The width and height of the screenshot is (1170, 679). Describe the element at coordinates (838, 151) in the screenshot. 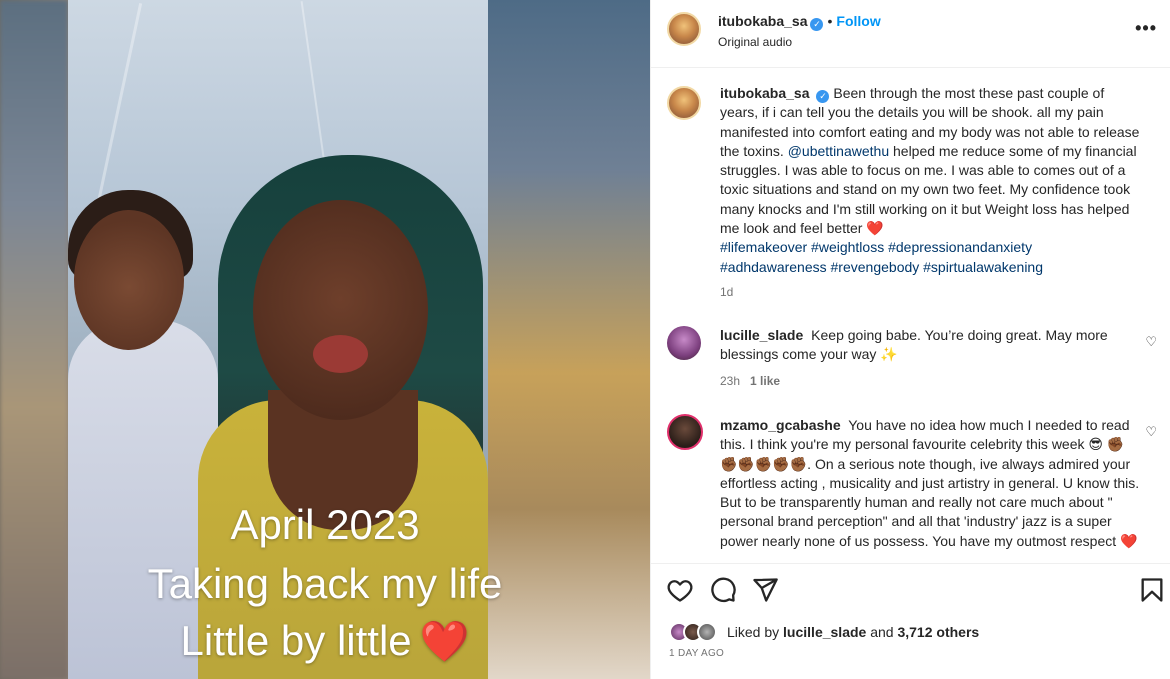

I see `caption-mention-link: @ubettinawethu` at that location.